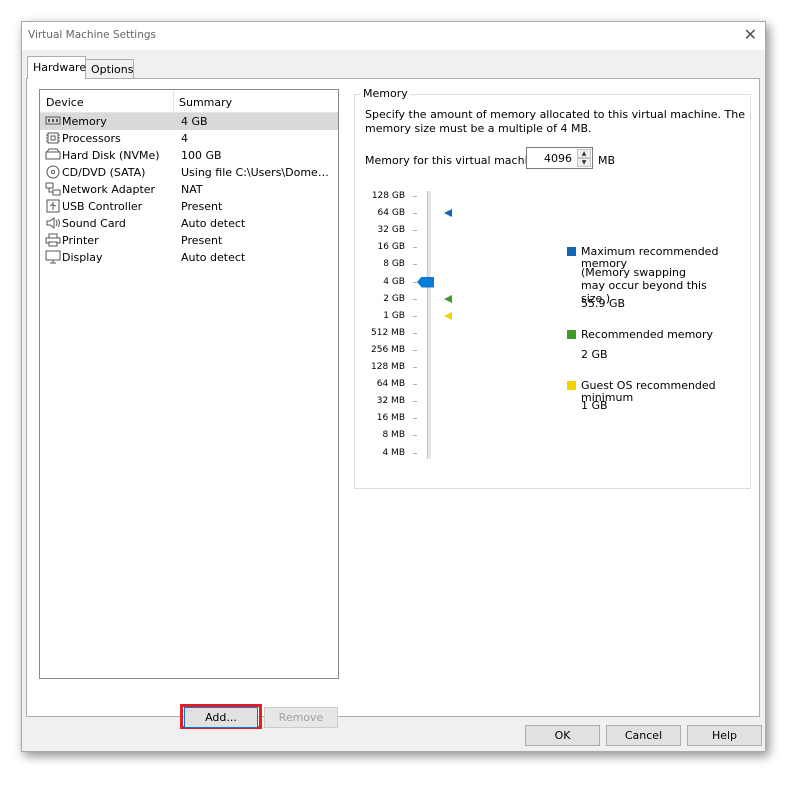  I want to click on memory-value: 4096, so click(558, 158).